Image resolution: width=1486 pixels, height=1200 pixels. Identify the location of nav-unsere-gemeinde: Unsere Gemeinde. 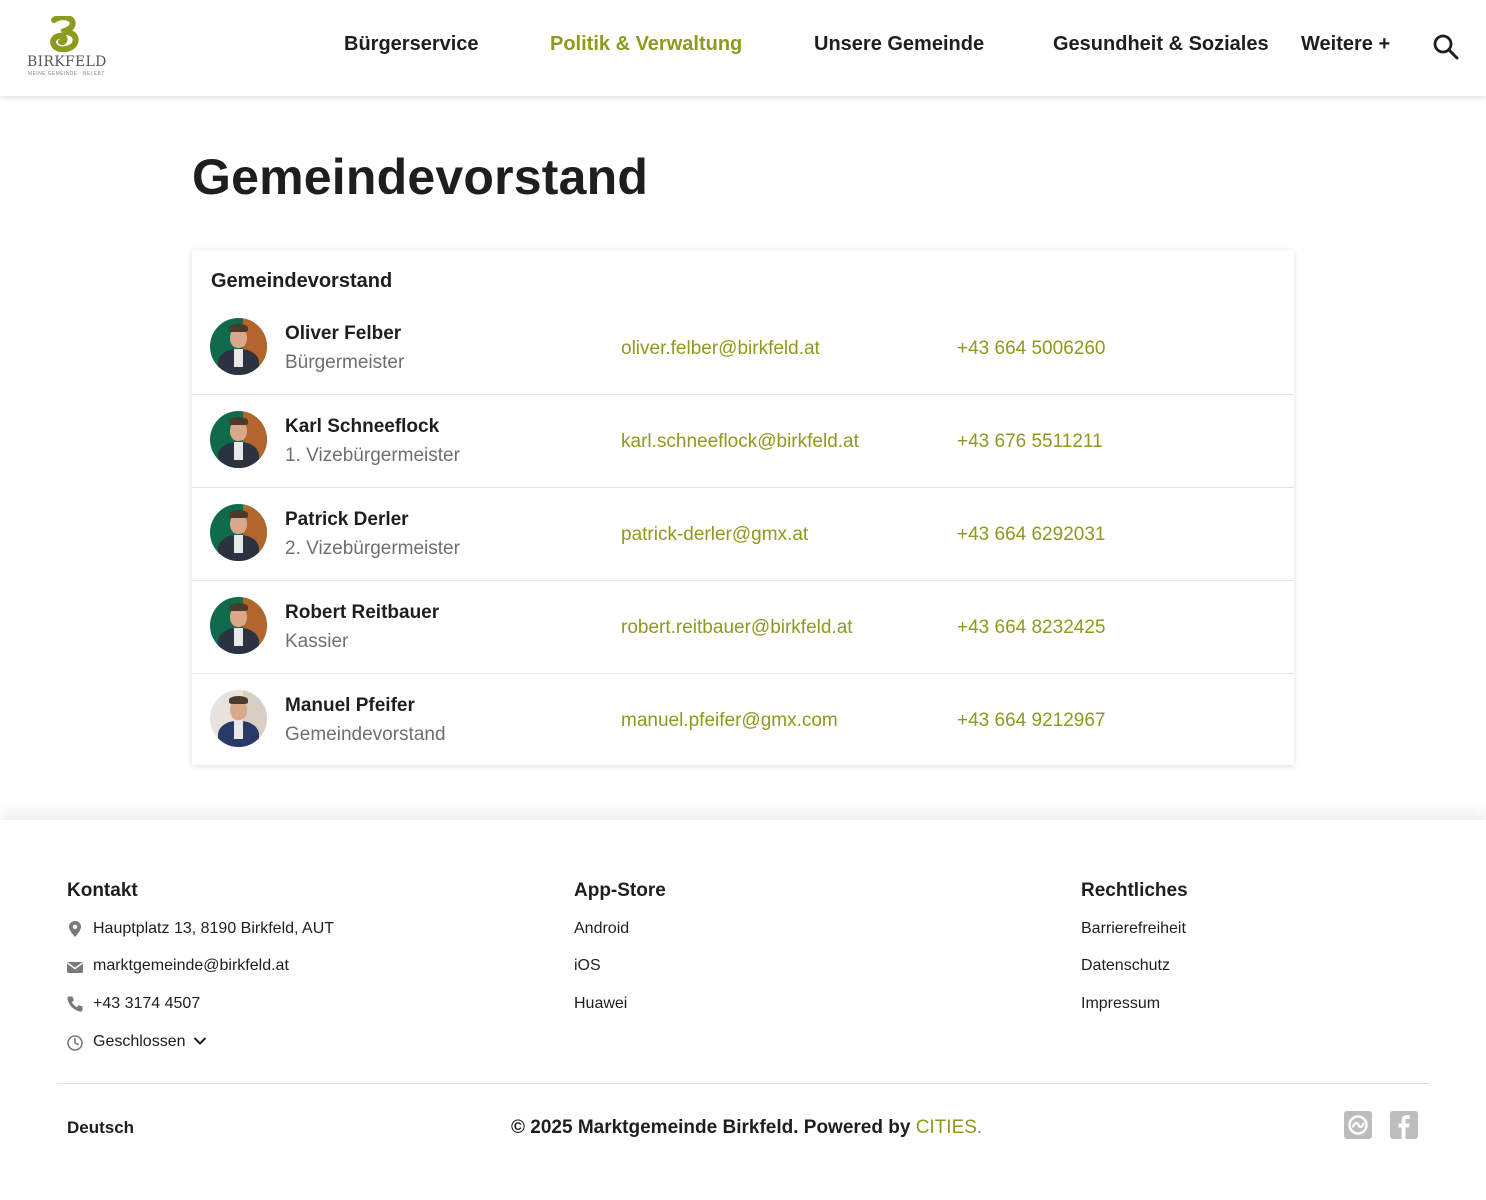
(899, 44).